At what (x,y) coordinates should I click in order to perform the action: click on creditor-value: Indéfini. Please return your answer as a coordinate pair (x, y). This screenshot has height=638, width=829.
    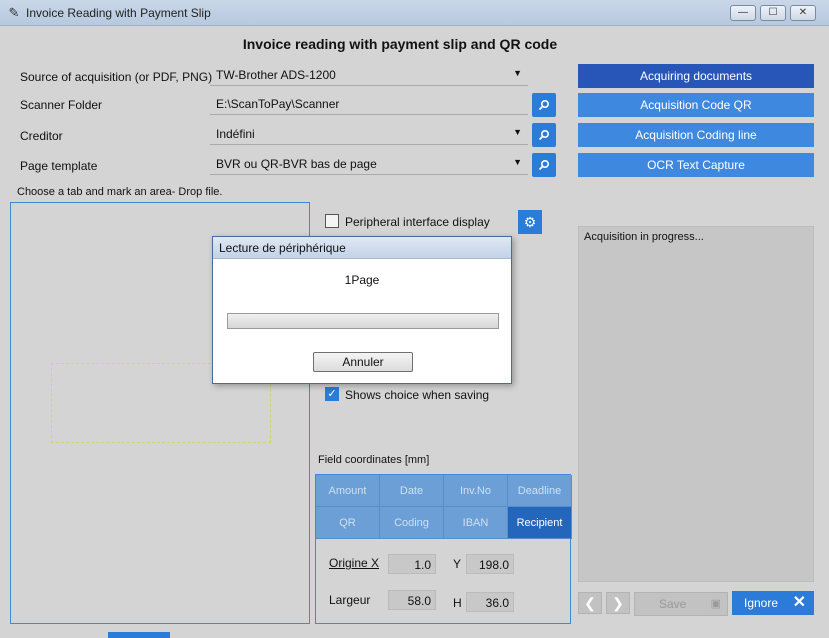
    Looking at the image, I should click on (235, 134).